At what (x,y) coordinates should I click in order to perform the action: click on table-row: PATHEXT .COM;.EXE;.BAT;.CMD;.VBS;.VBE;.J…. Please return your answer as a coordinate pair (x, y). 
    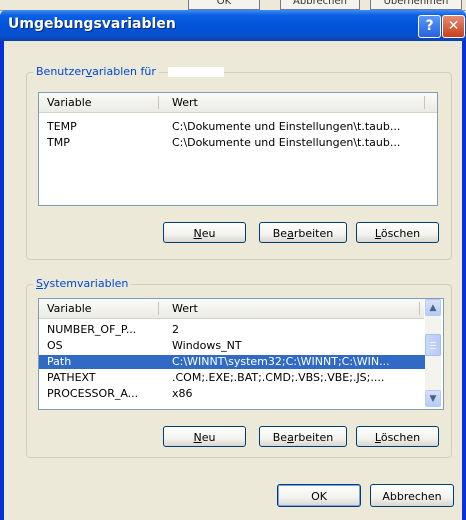
    Looking at the image, I should click on (232, 378).